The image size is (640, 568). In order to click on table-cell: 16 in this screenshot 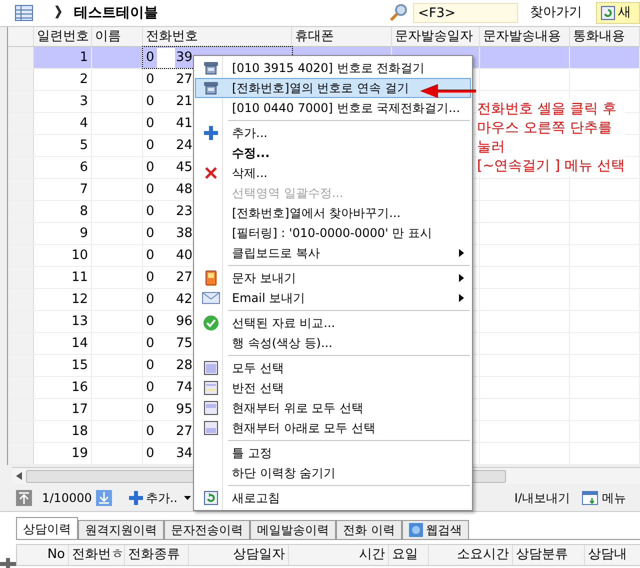, I will do `click(63, 387)`.